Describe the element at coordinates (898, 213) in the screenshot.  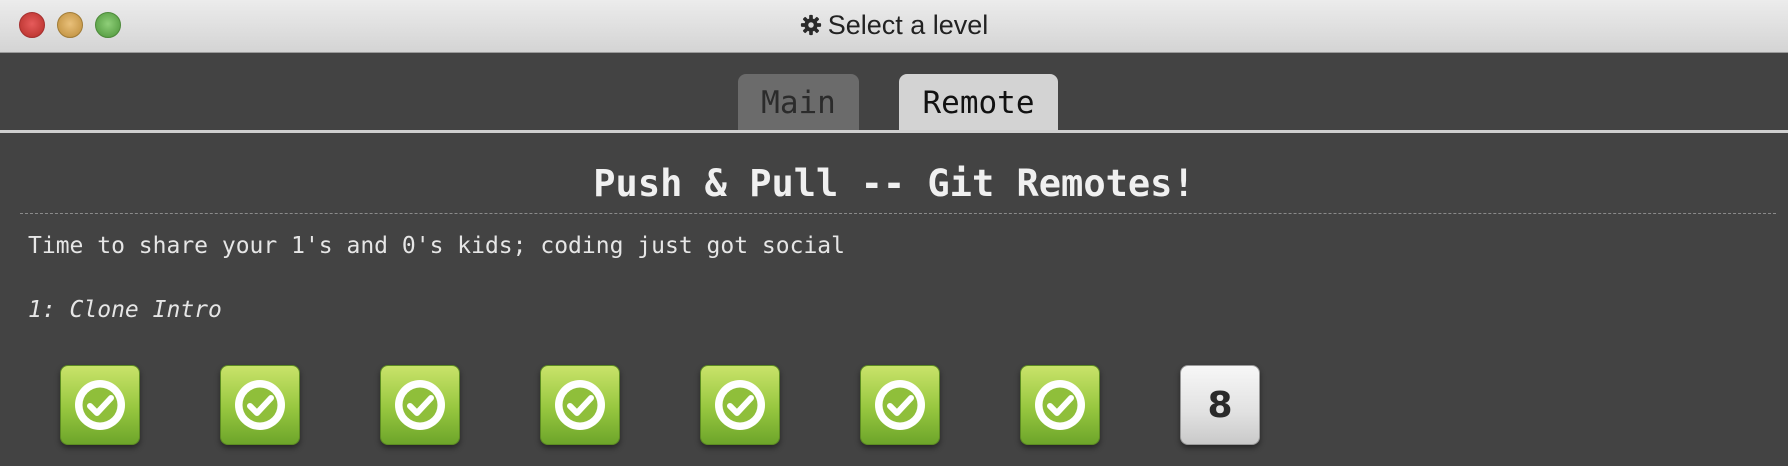
I see `title-divider` at that location.